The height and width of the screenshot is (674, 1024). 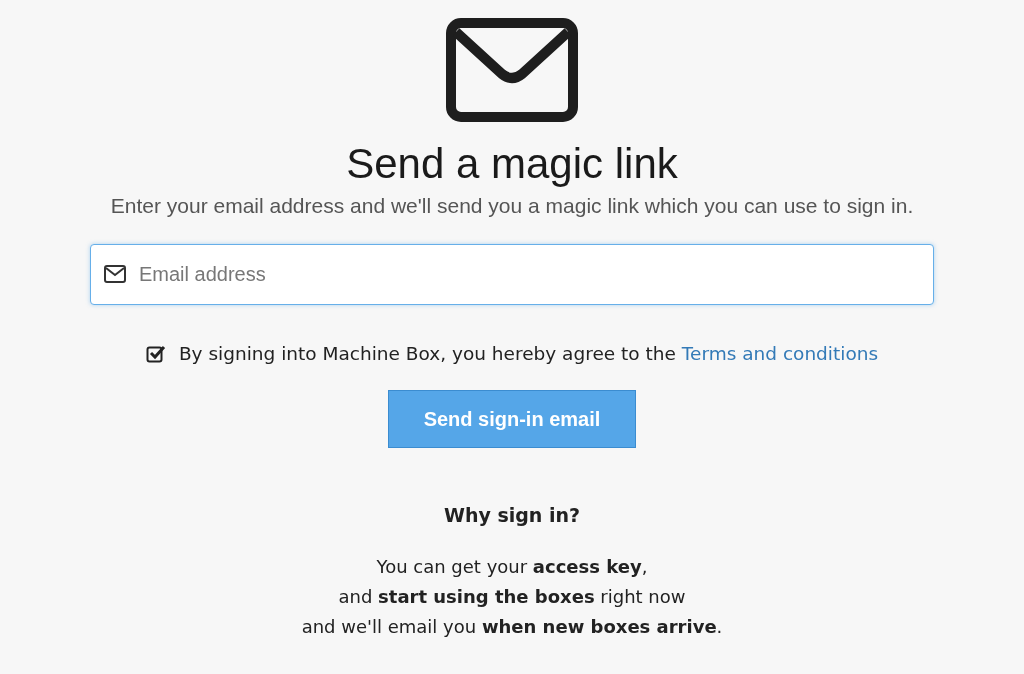 What do you see at coordinates (512, 164) in the screenshot?
I see `page-title: Send a magic link` at bounding box center [512, 164].